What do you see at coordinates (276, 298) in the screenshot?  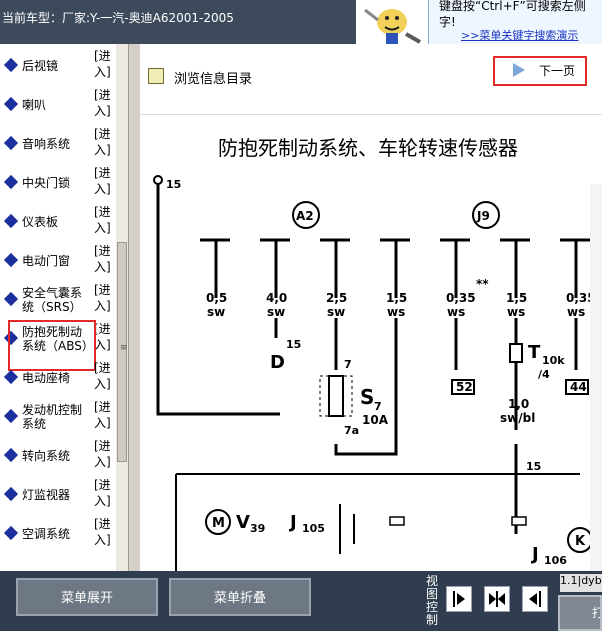 I see `wire-size-label: 4,0` at bounding box center [276, 298].